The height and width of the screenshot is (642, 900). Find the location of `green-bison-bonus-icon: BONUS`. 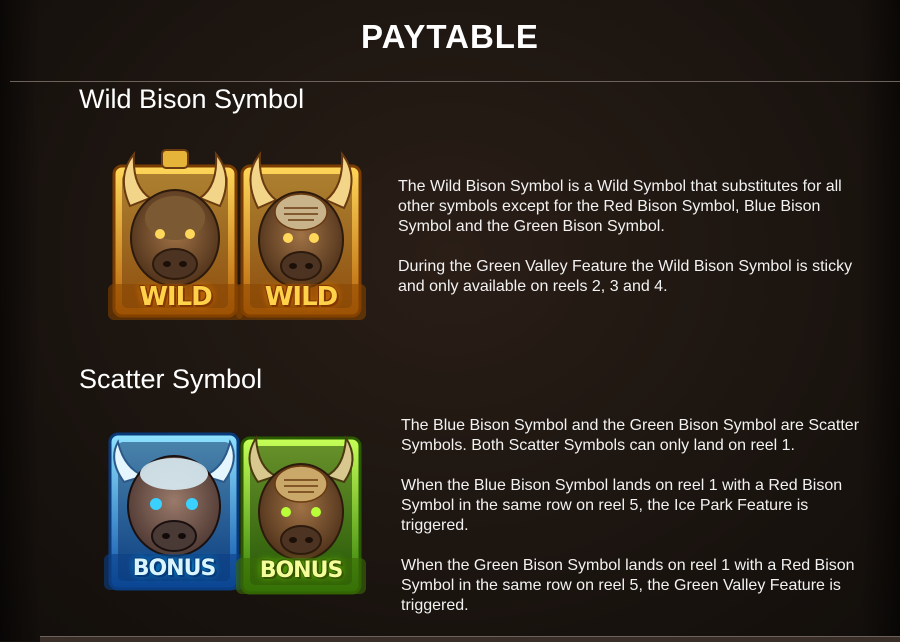

green-bison-bonus-icon: BONUS is located at coordinates (301, 515).